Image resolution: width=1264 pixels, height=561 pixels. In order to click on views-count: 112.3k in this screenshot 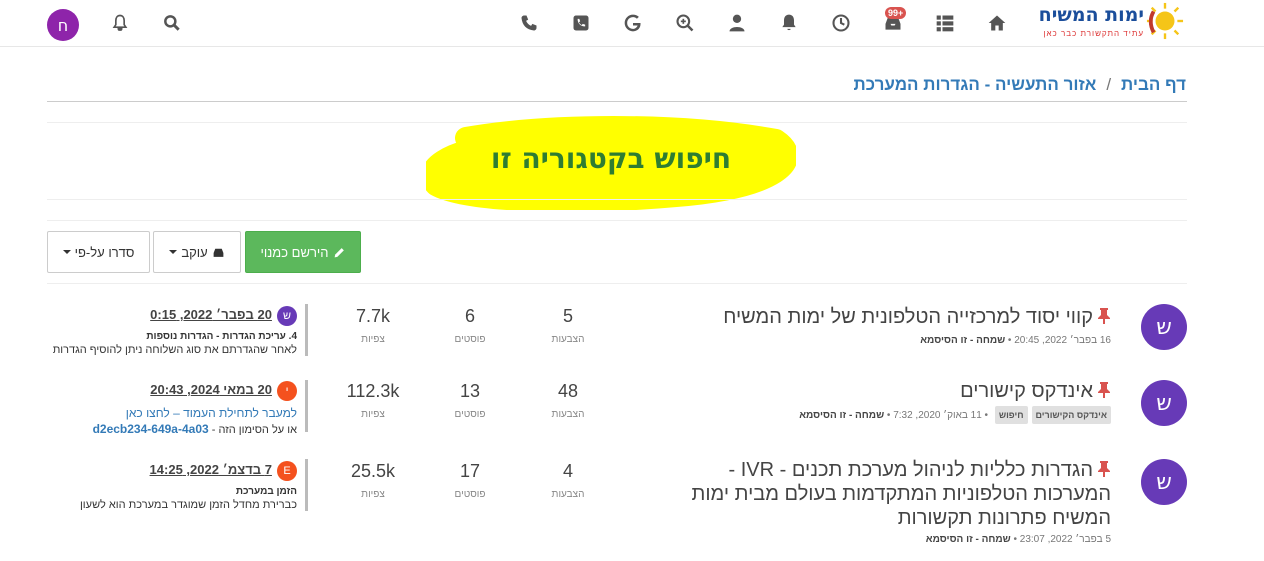, I will do `click(373, 391)`.